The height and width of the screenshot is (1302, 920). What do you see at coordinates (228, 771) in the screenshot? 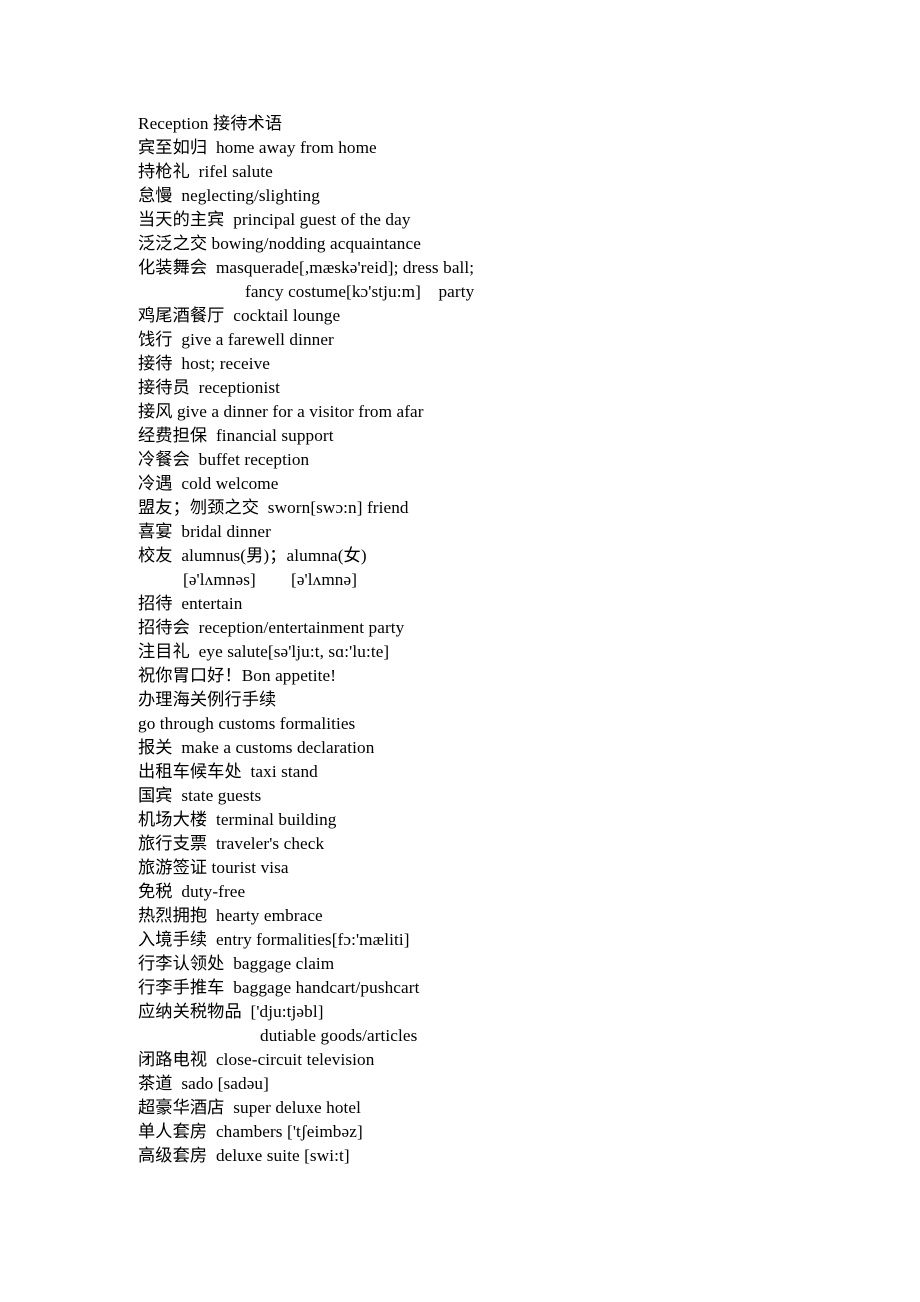
I see `glossary-line: 出租车候车处 taxi stand` at bounding box center [228, 771].